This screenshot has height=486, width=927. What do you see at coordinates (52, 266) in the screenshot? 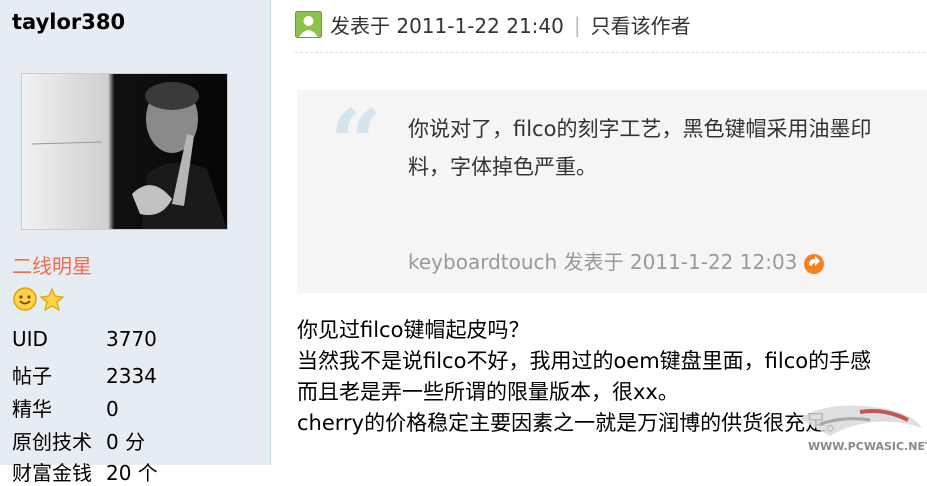
I see `author-rank: 二线明星` at bounding box center [52, 266].